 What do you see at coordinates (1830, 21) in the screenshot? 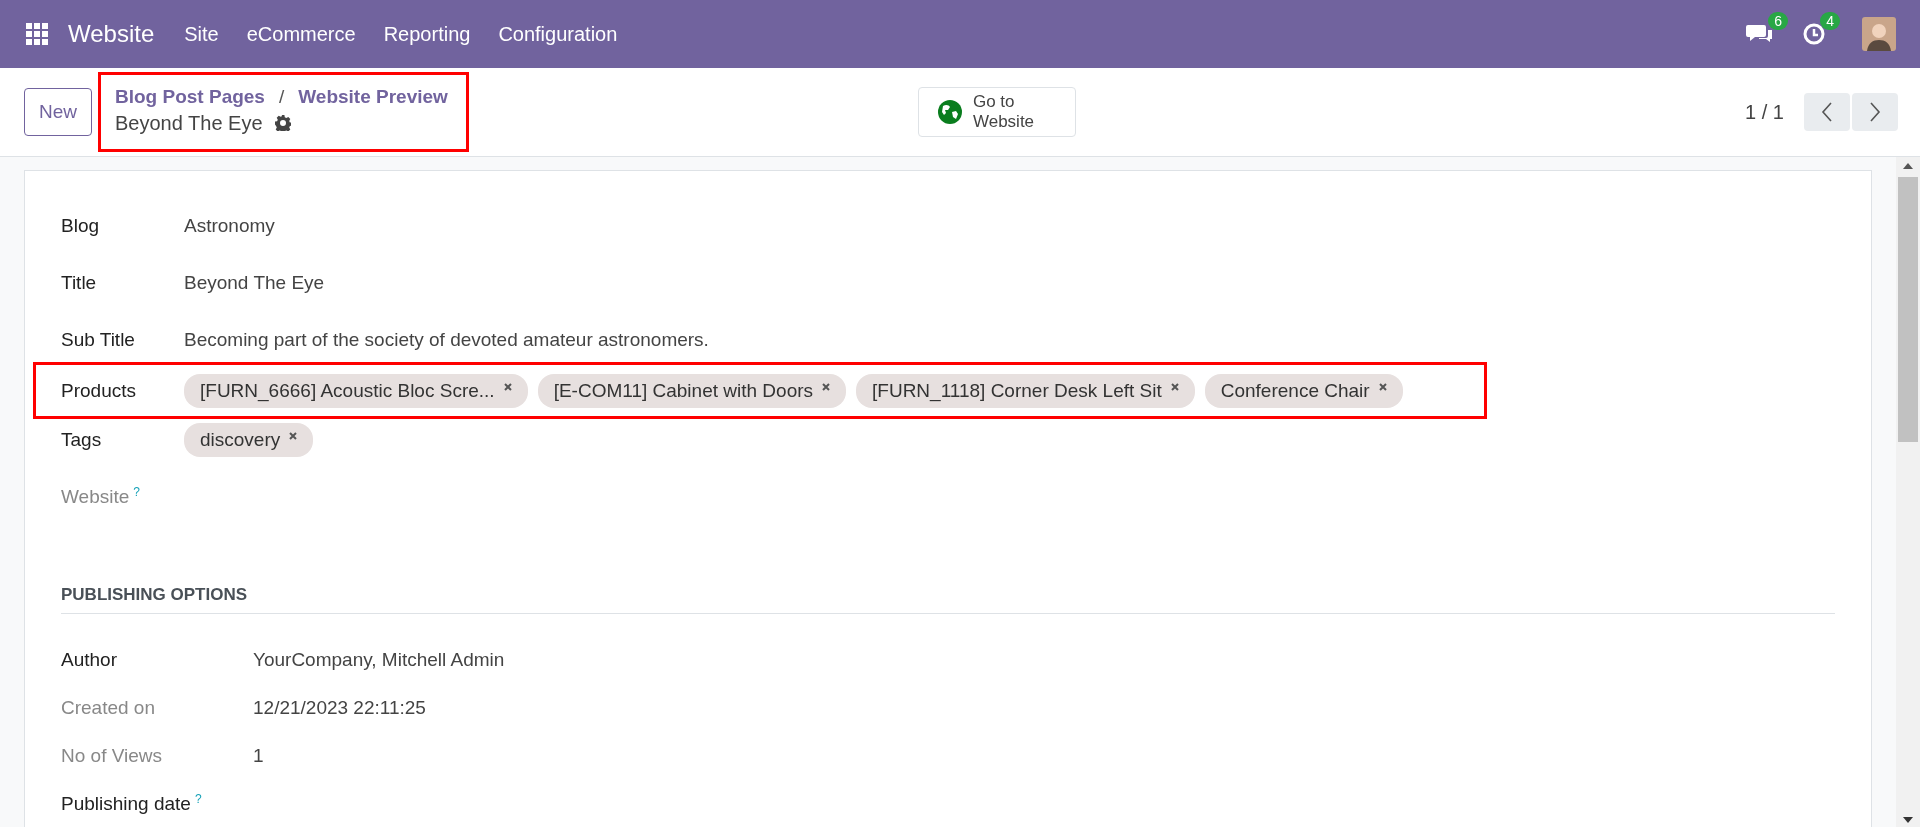
I see `notification-badge: 4` at bounding box center [1830, 21].